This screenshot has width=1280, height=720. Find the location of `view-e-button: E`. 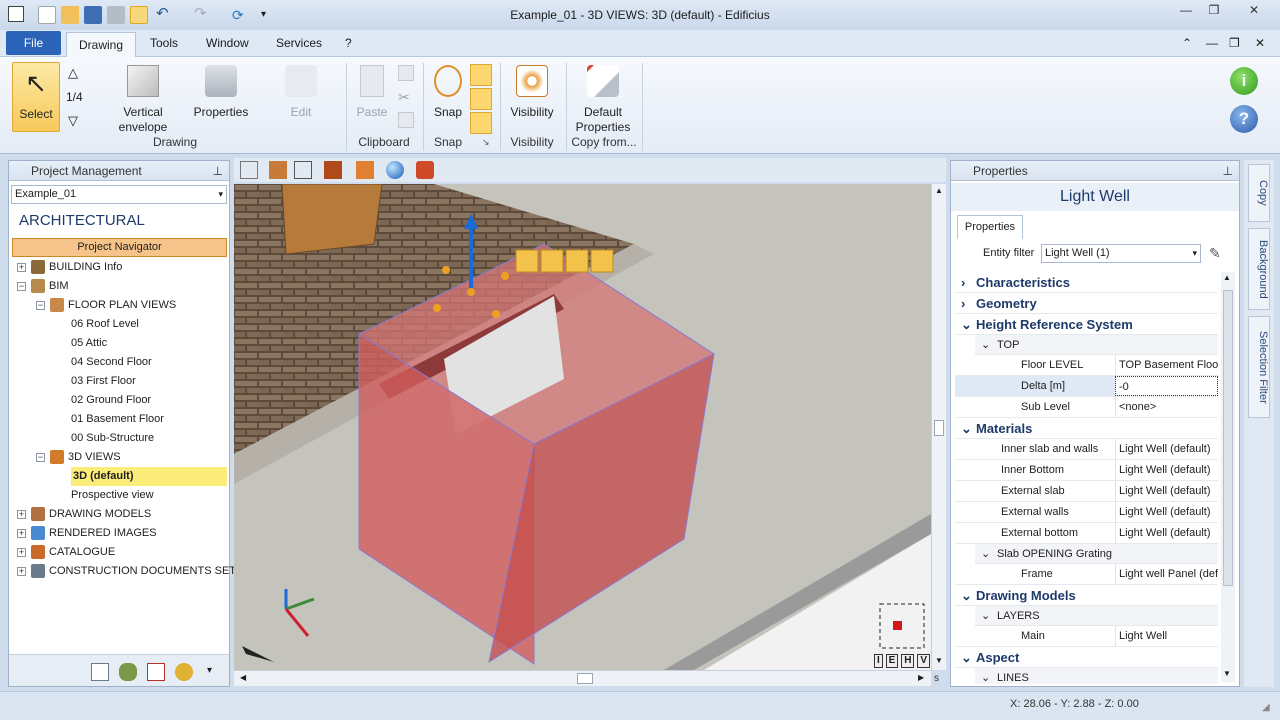

view-e-button: E is located at coordinates (892, 661).